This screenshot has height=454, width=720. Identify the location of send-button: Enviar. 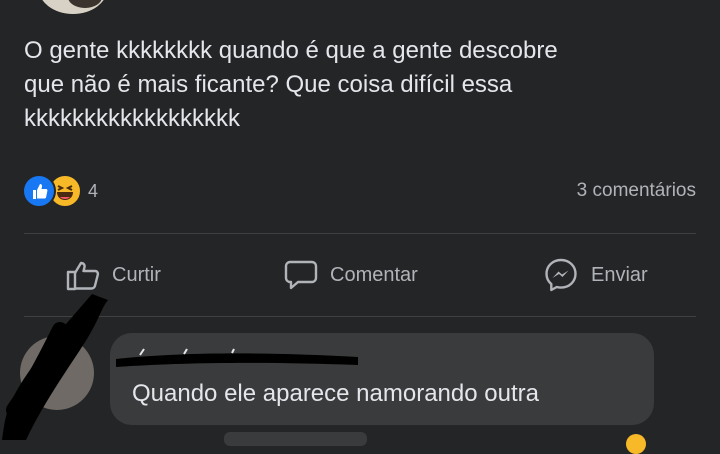
(594, 275).